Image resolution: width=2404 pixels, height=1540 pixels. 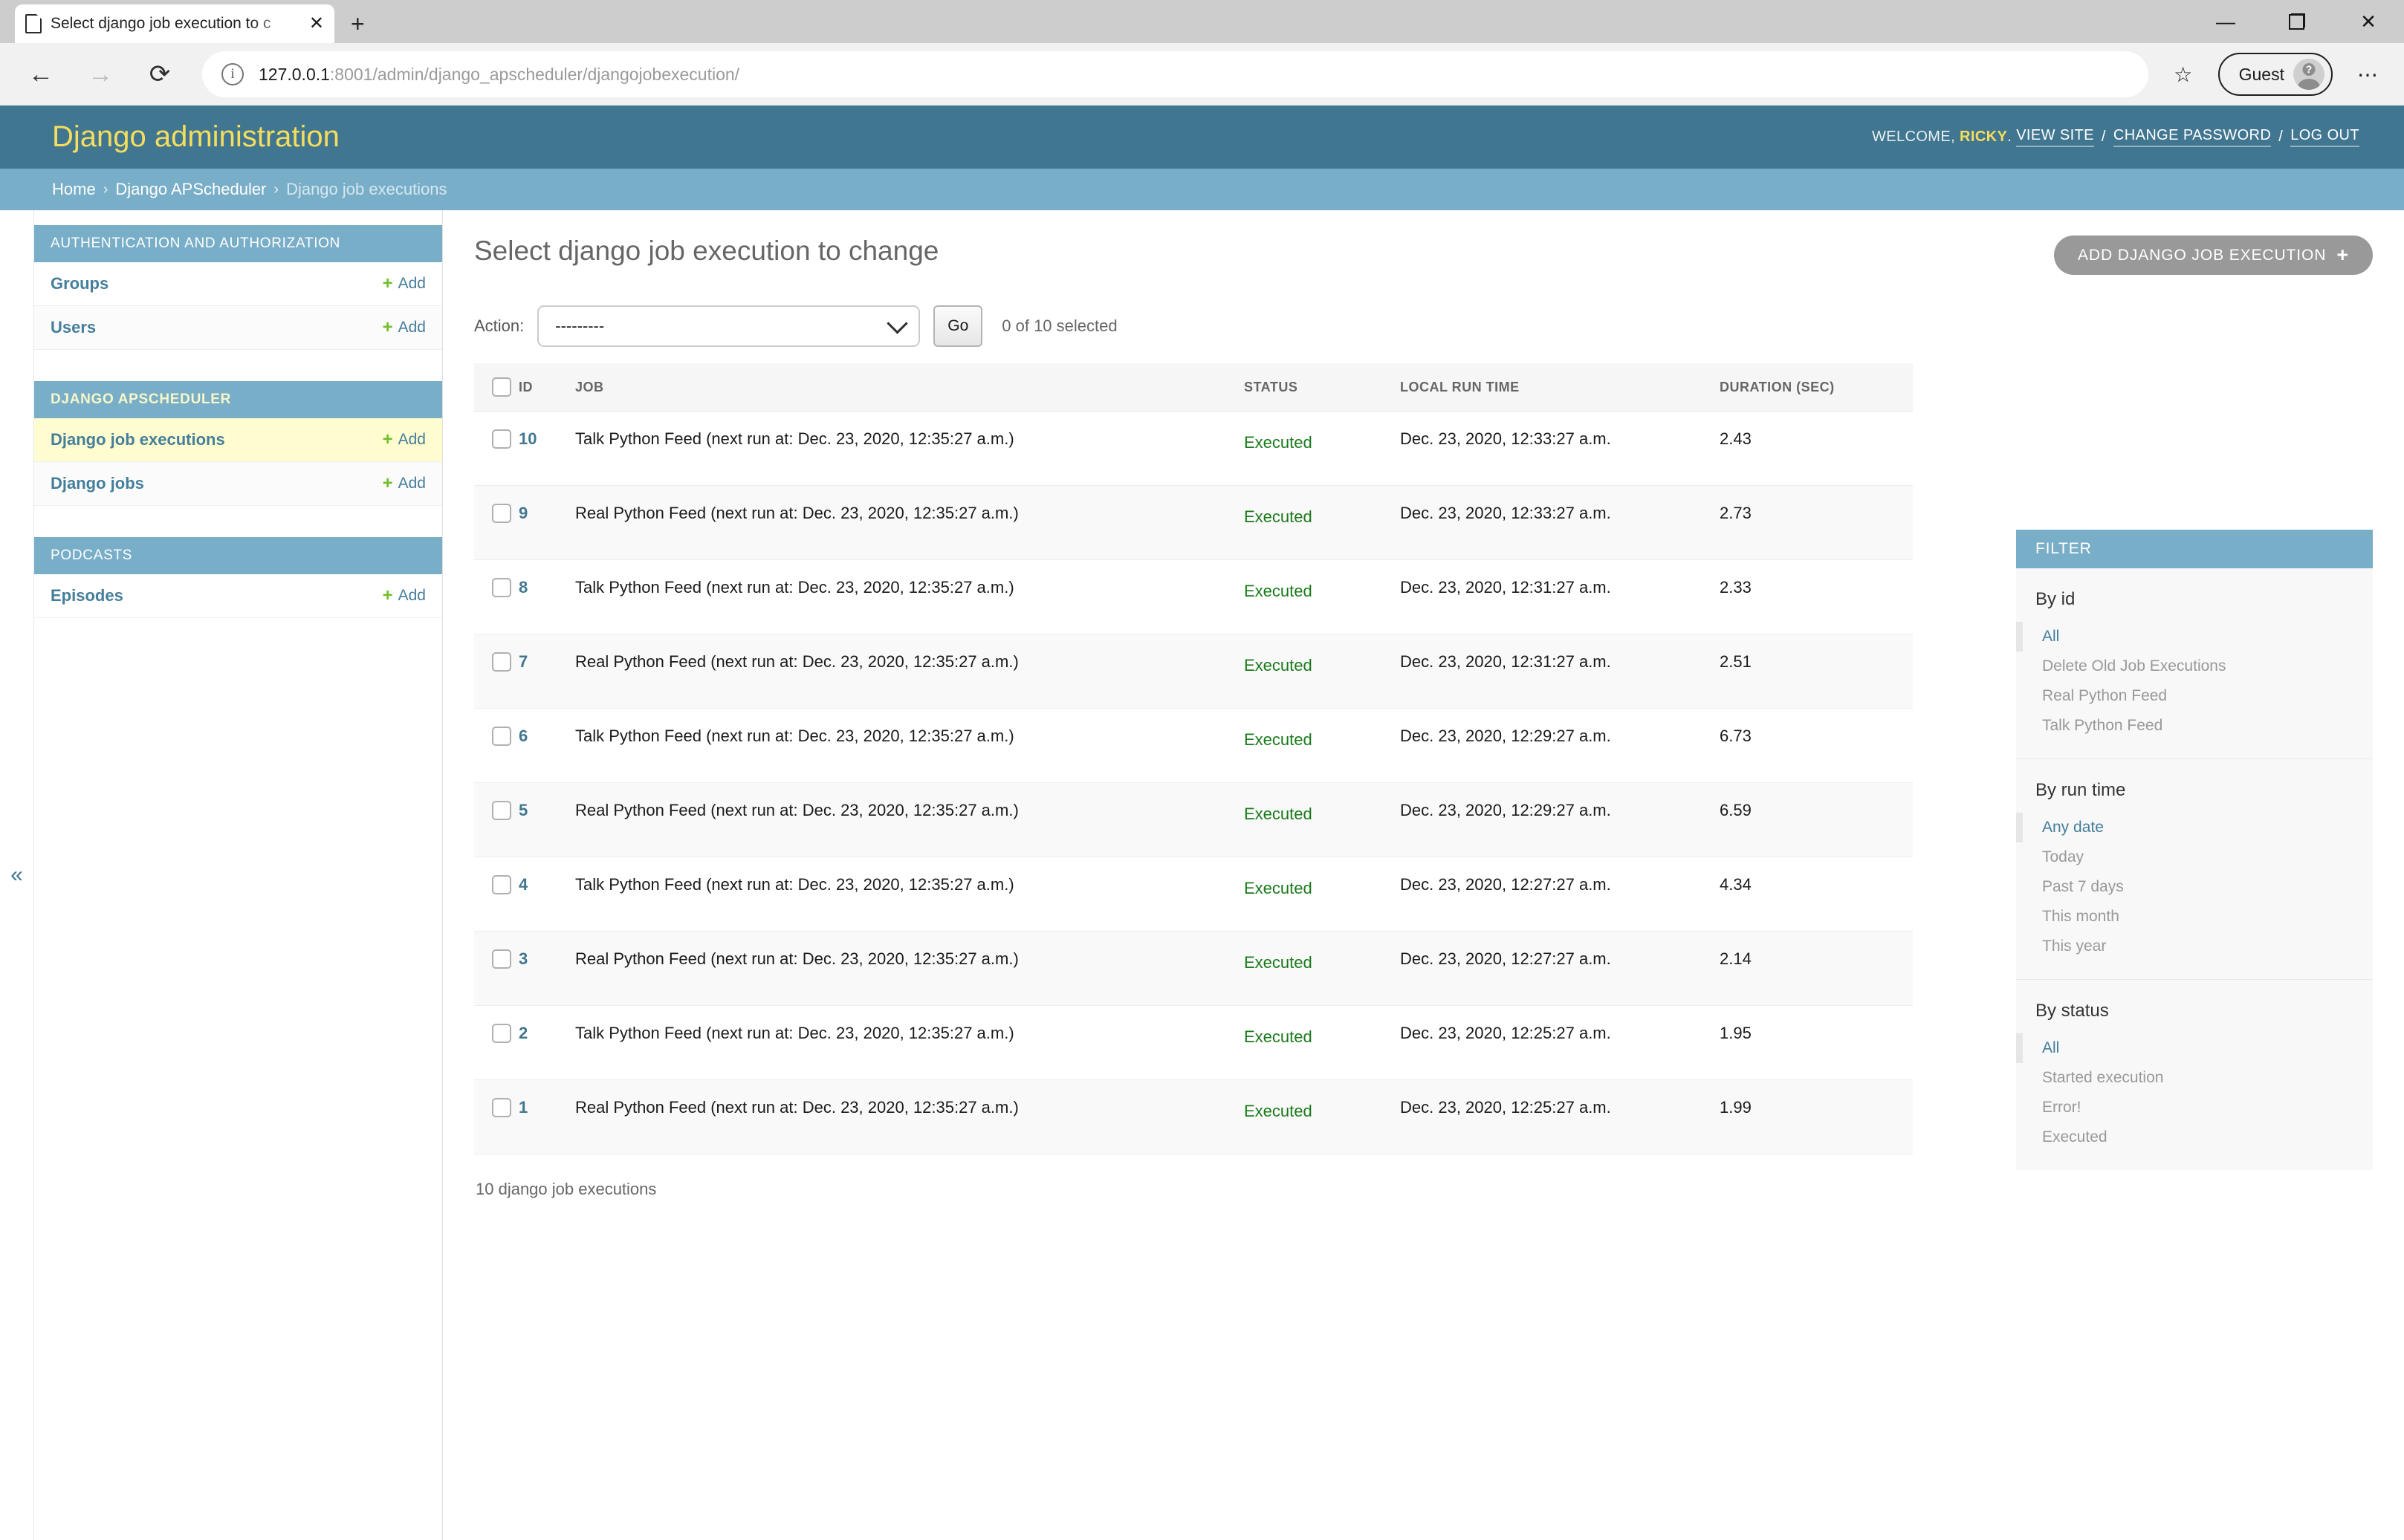 What do you see at coordinates (523, 958) in the screenshot?
I see `row-id-link: 3` at bounding box center [523, 958].